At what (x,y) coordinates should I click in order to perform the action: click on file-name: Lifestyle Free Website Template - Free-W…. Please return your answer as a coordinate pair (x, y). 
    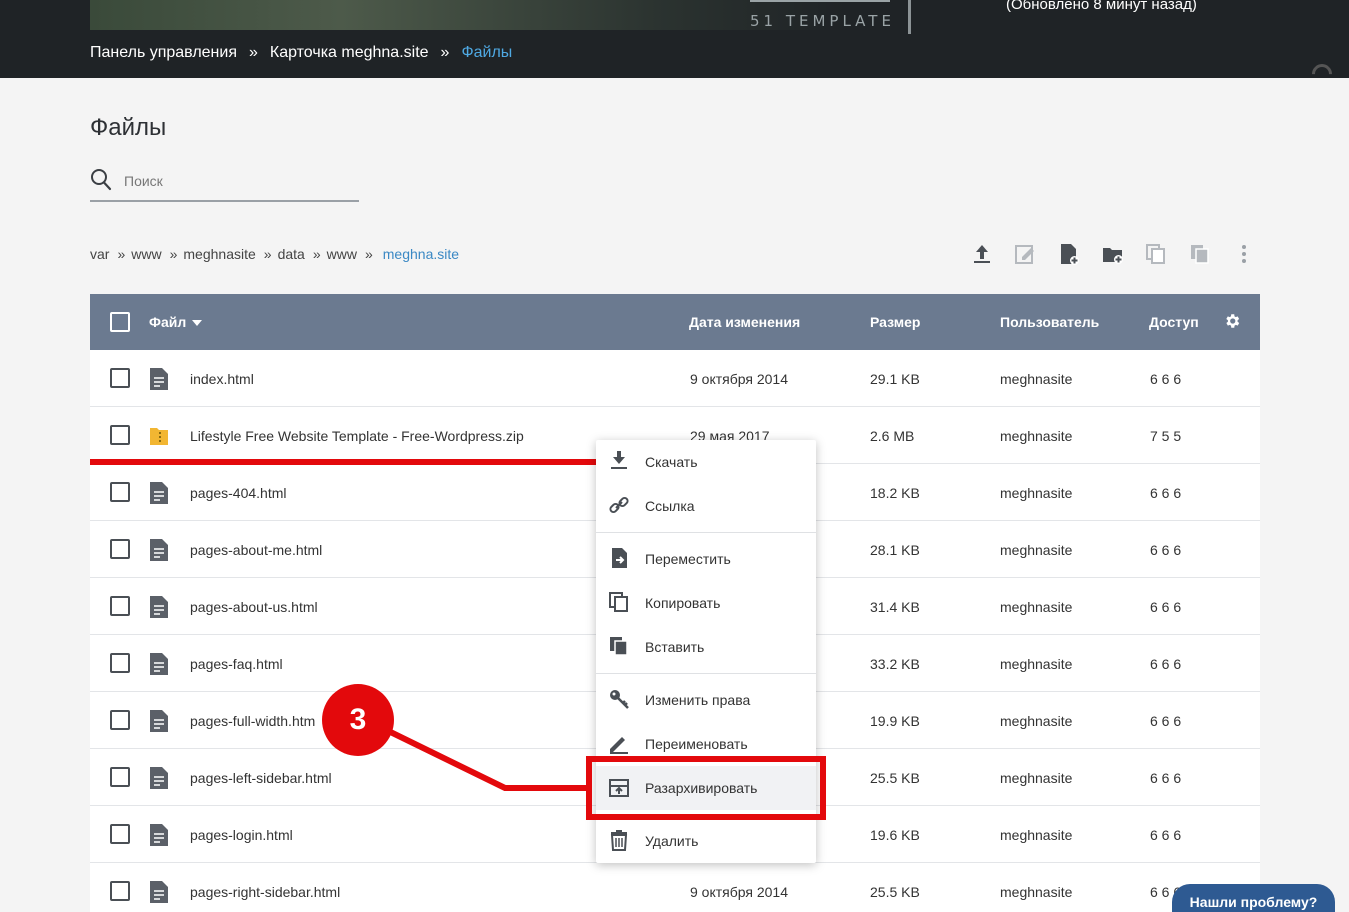
    Looking at the image, I should click on (357, 436).